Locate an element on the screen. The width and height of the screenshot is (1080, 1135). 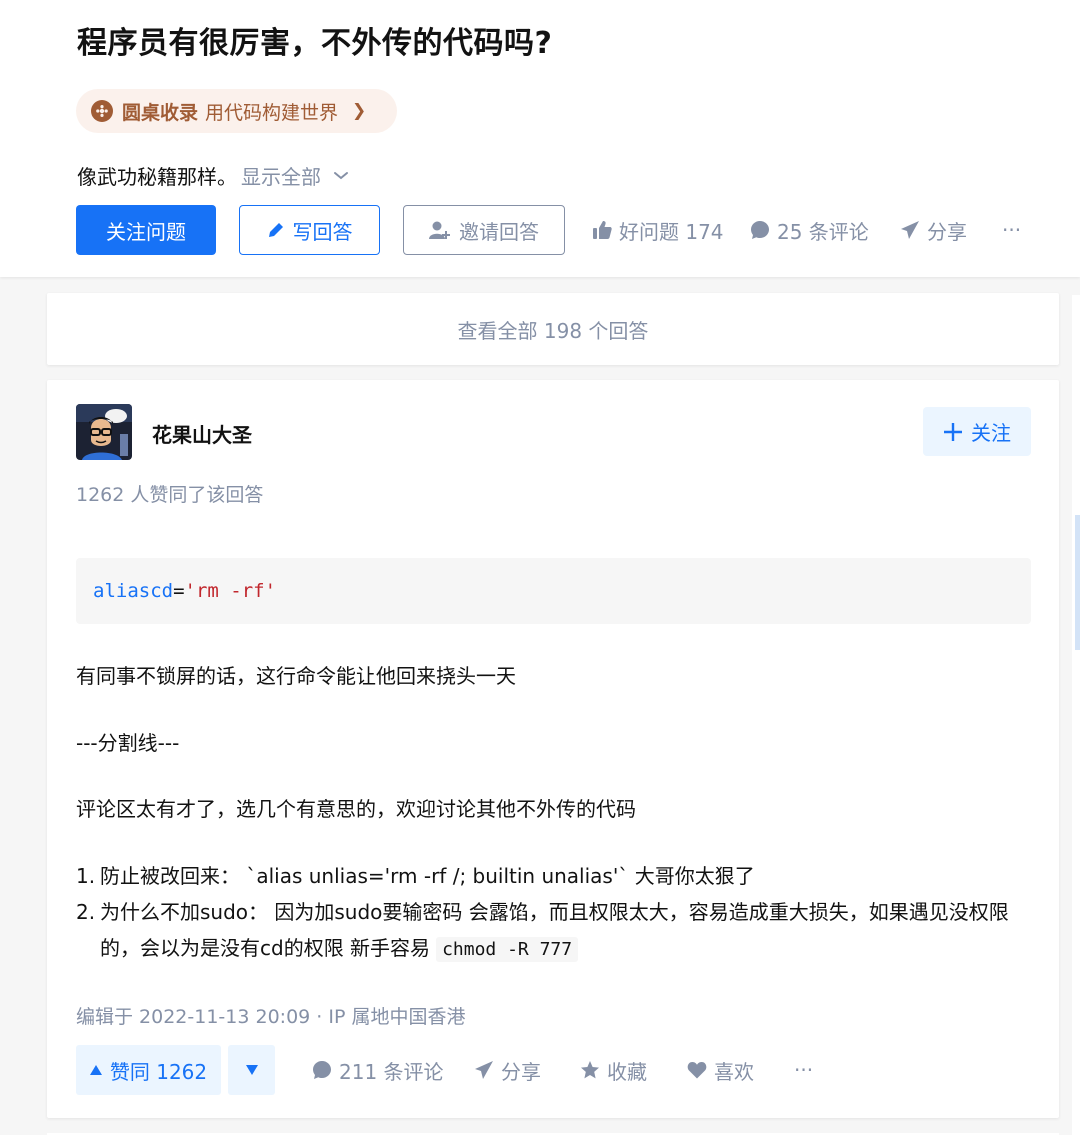
voters-summary: 1262 人赞同了该回答 is located at coordinates (170, 495).